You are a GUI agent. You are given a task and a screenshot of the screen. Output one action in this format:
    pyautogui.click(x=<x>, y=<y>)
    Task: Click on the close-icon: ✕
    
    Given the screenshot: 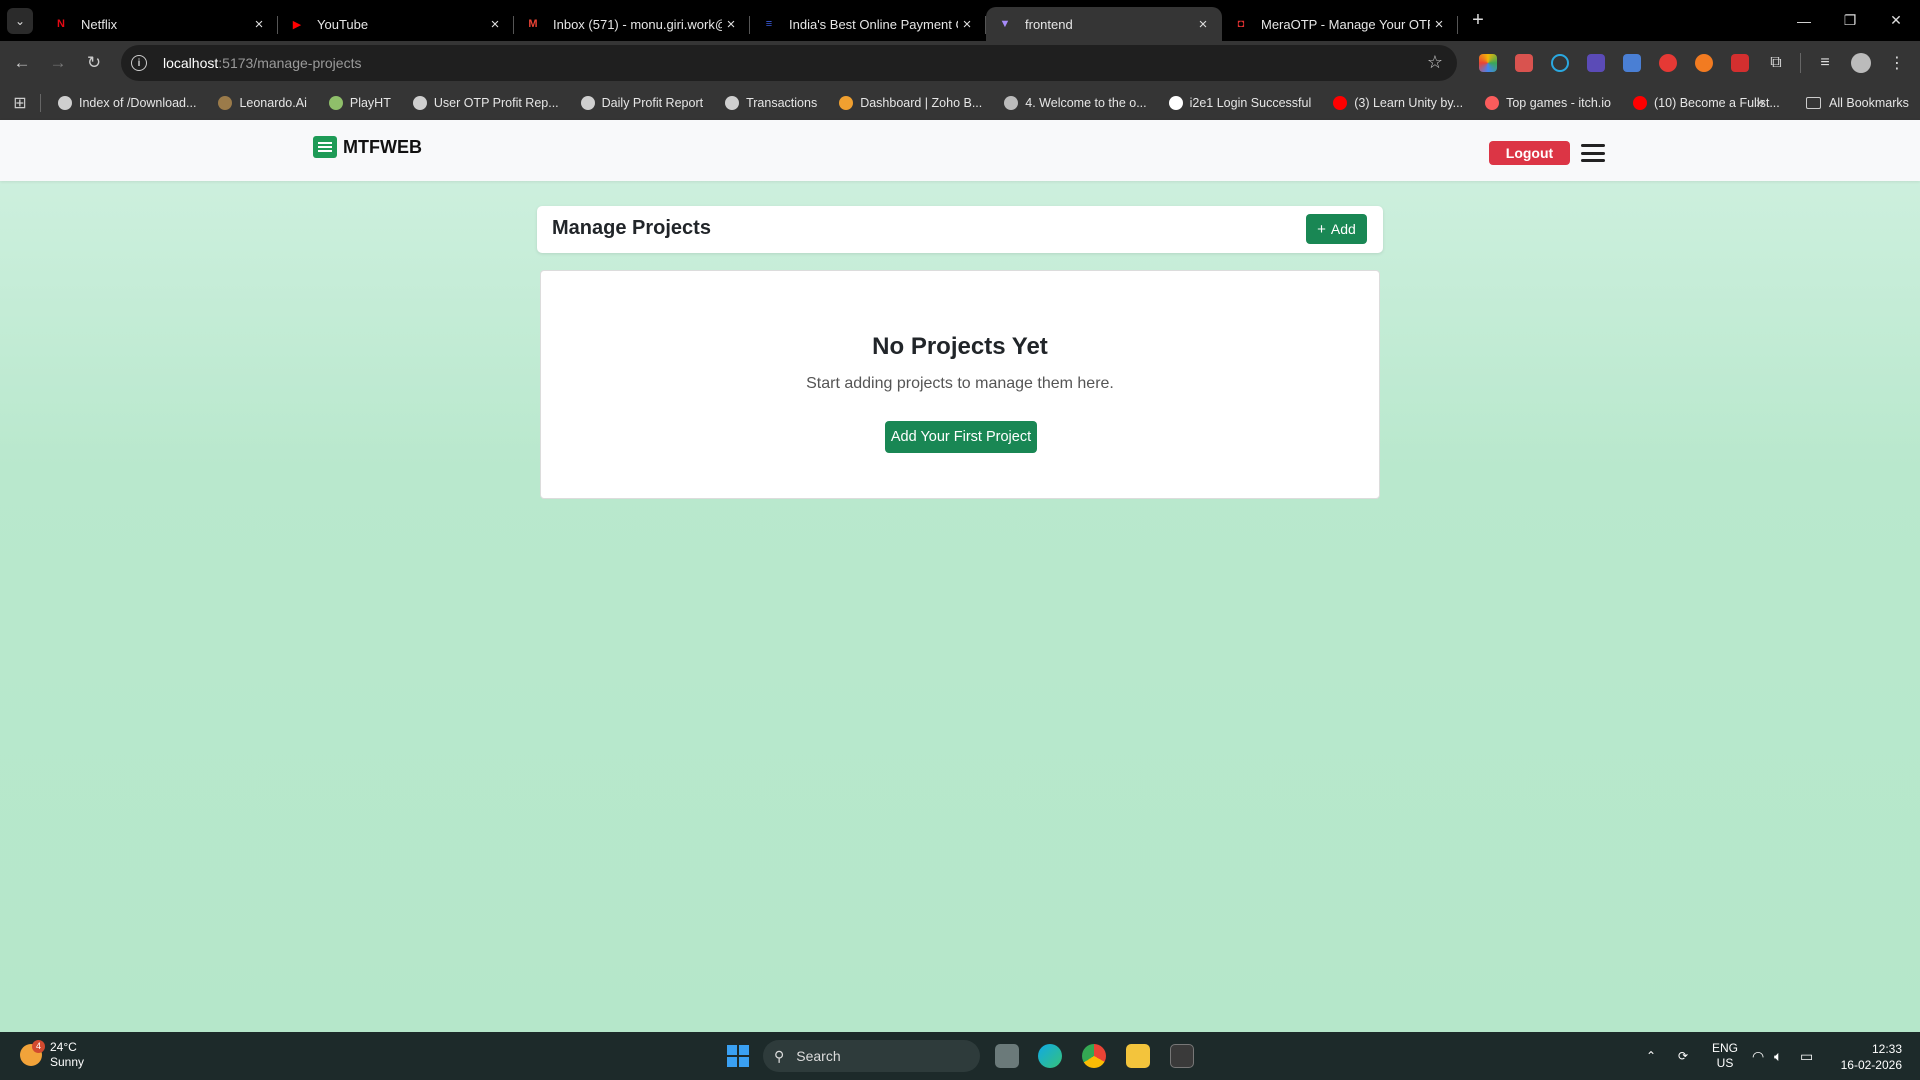 What is the action you would take?
    pyautogui.click(x=1896, y=20)
    